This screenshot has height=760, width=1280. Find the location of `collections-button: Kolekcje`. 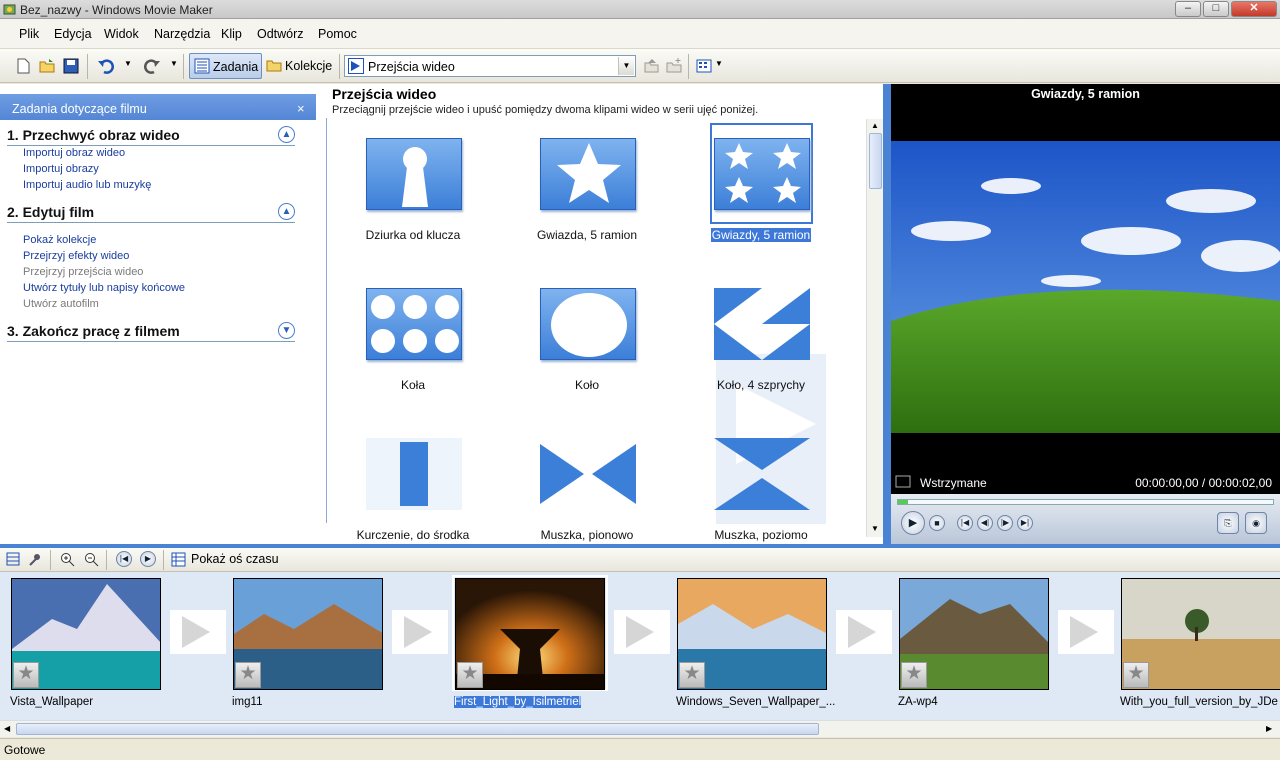

collections-button: Kolekcje is located at coordinates (299, 66).